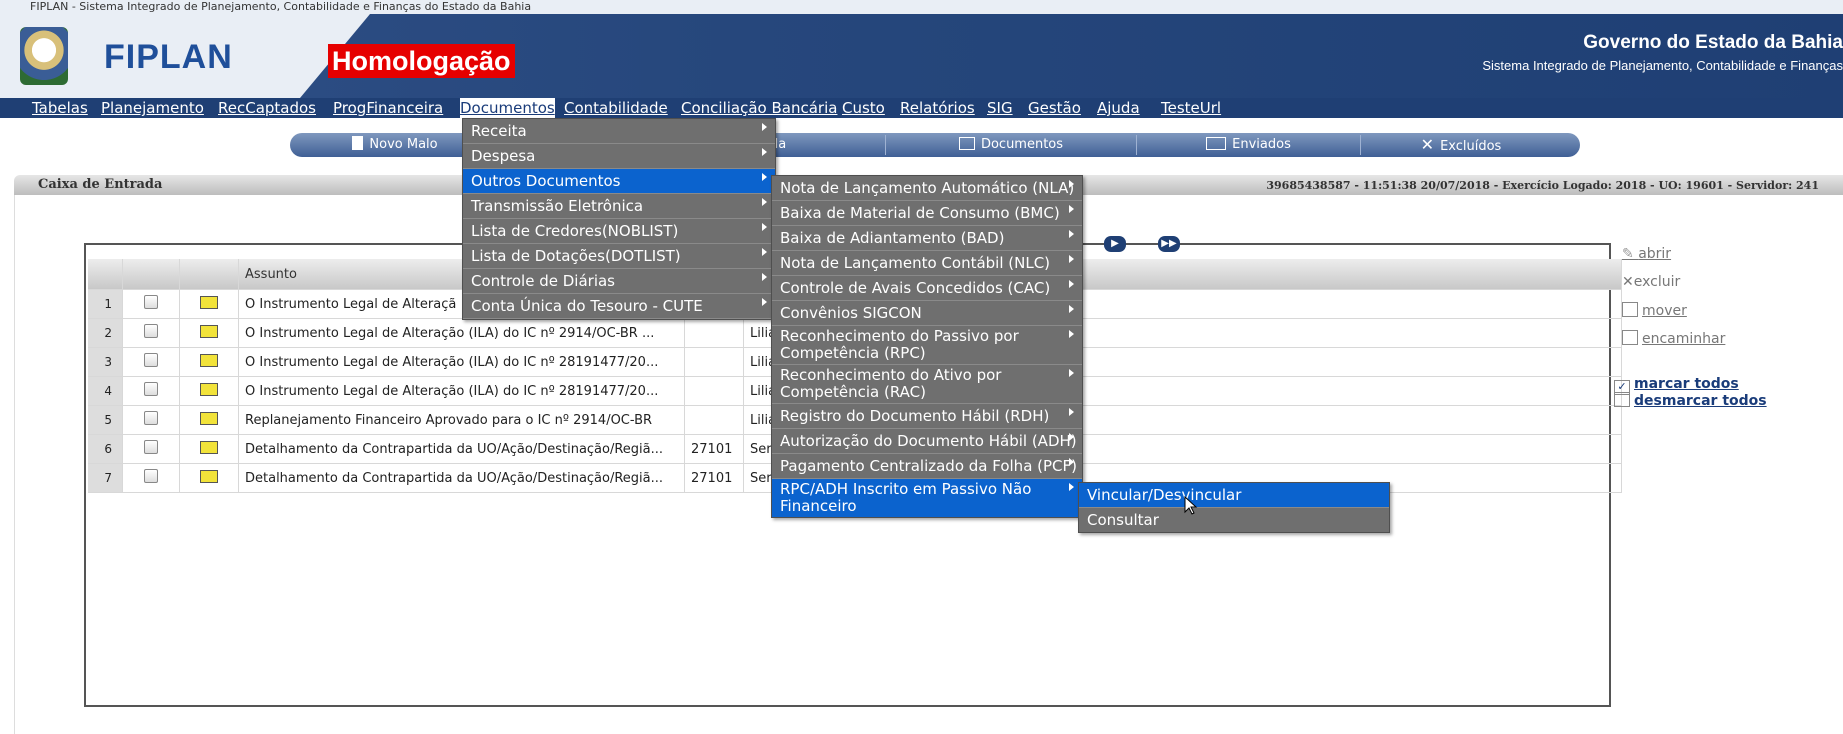  I want to click on menu-item-controle-diarias: Controle de Diárias, so click(619, 281).